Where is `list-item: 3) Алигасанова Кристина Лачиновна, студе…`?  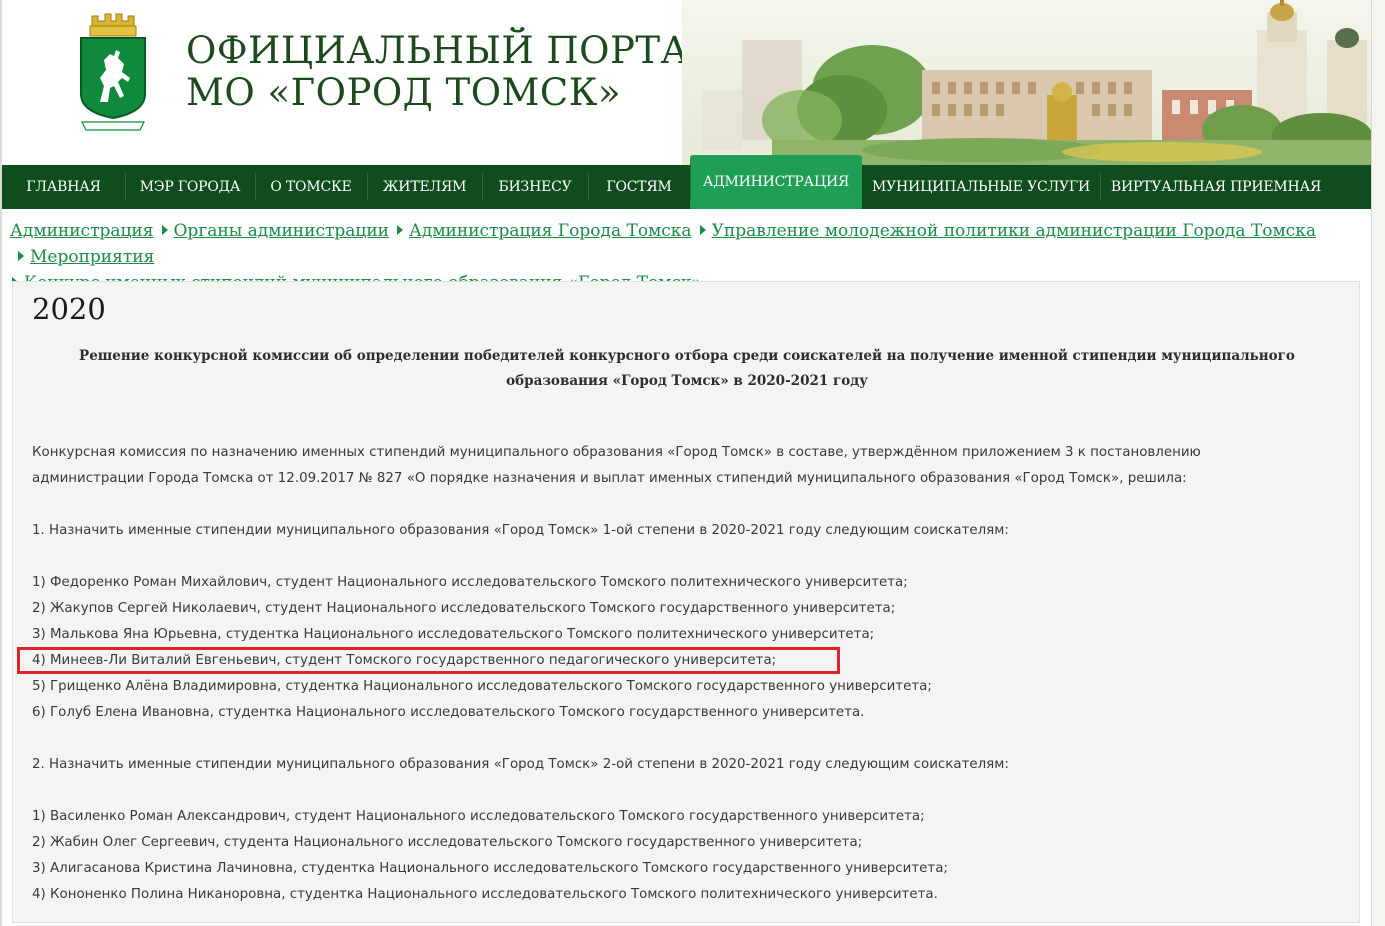 list-item: 3) Алигасанова Кристина Лачиновна, студе… is located at coordinates (490, 868).